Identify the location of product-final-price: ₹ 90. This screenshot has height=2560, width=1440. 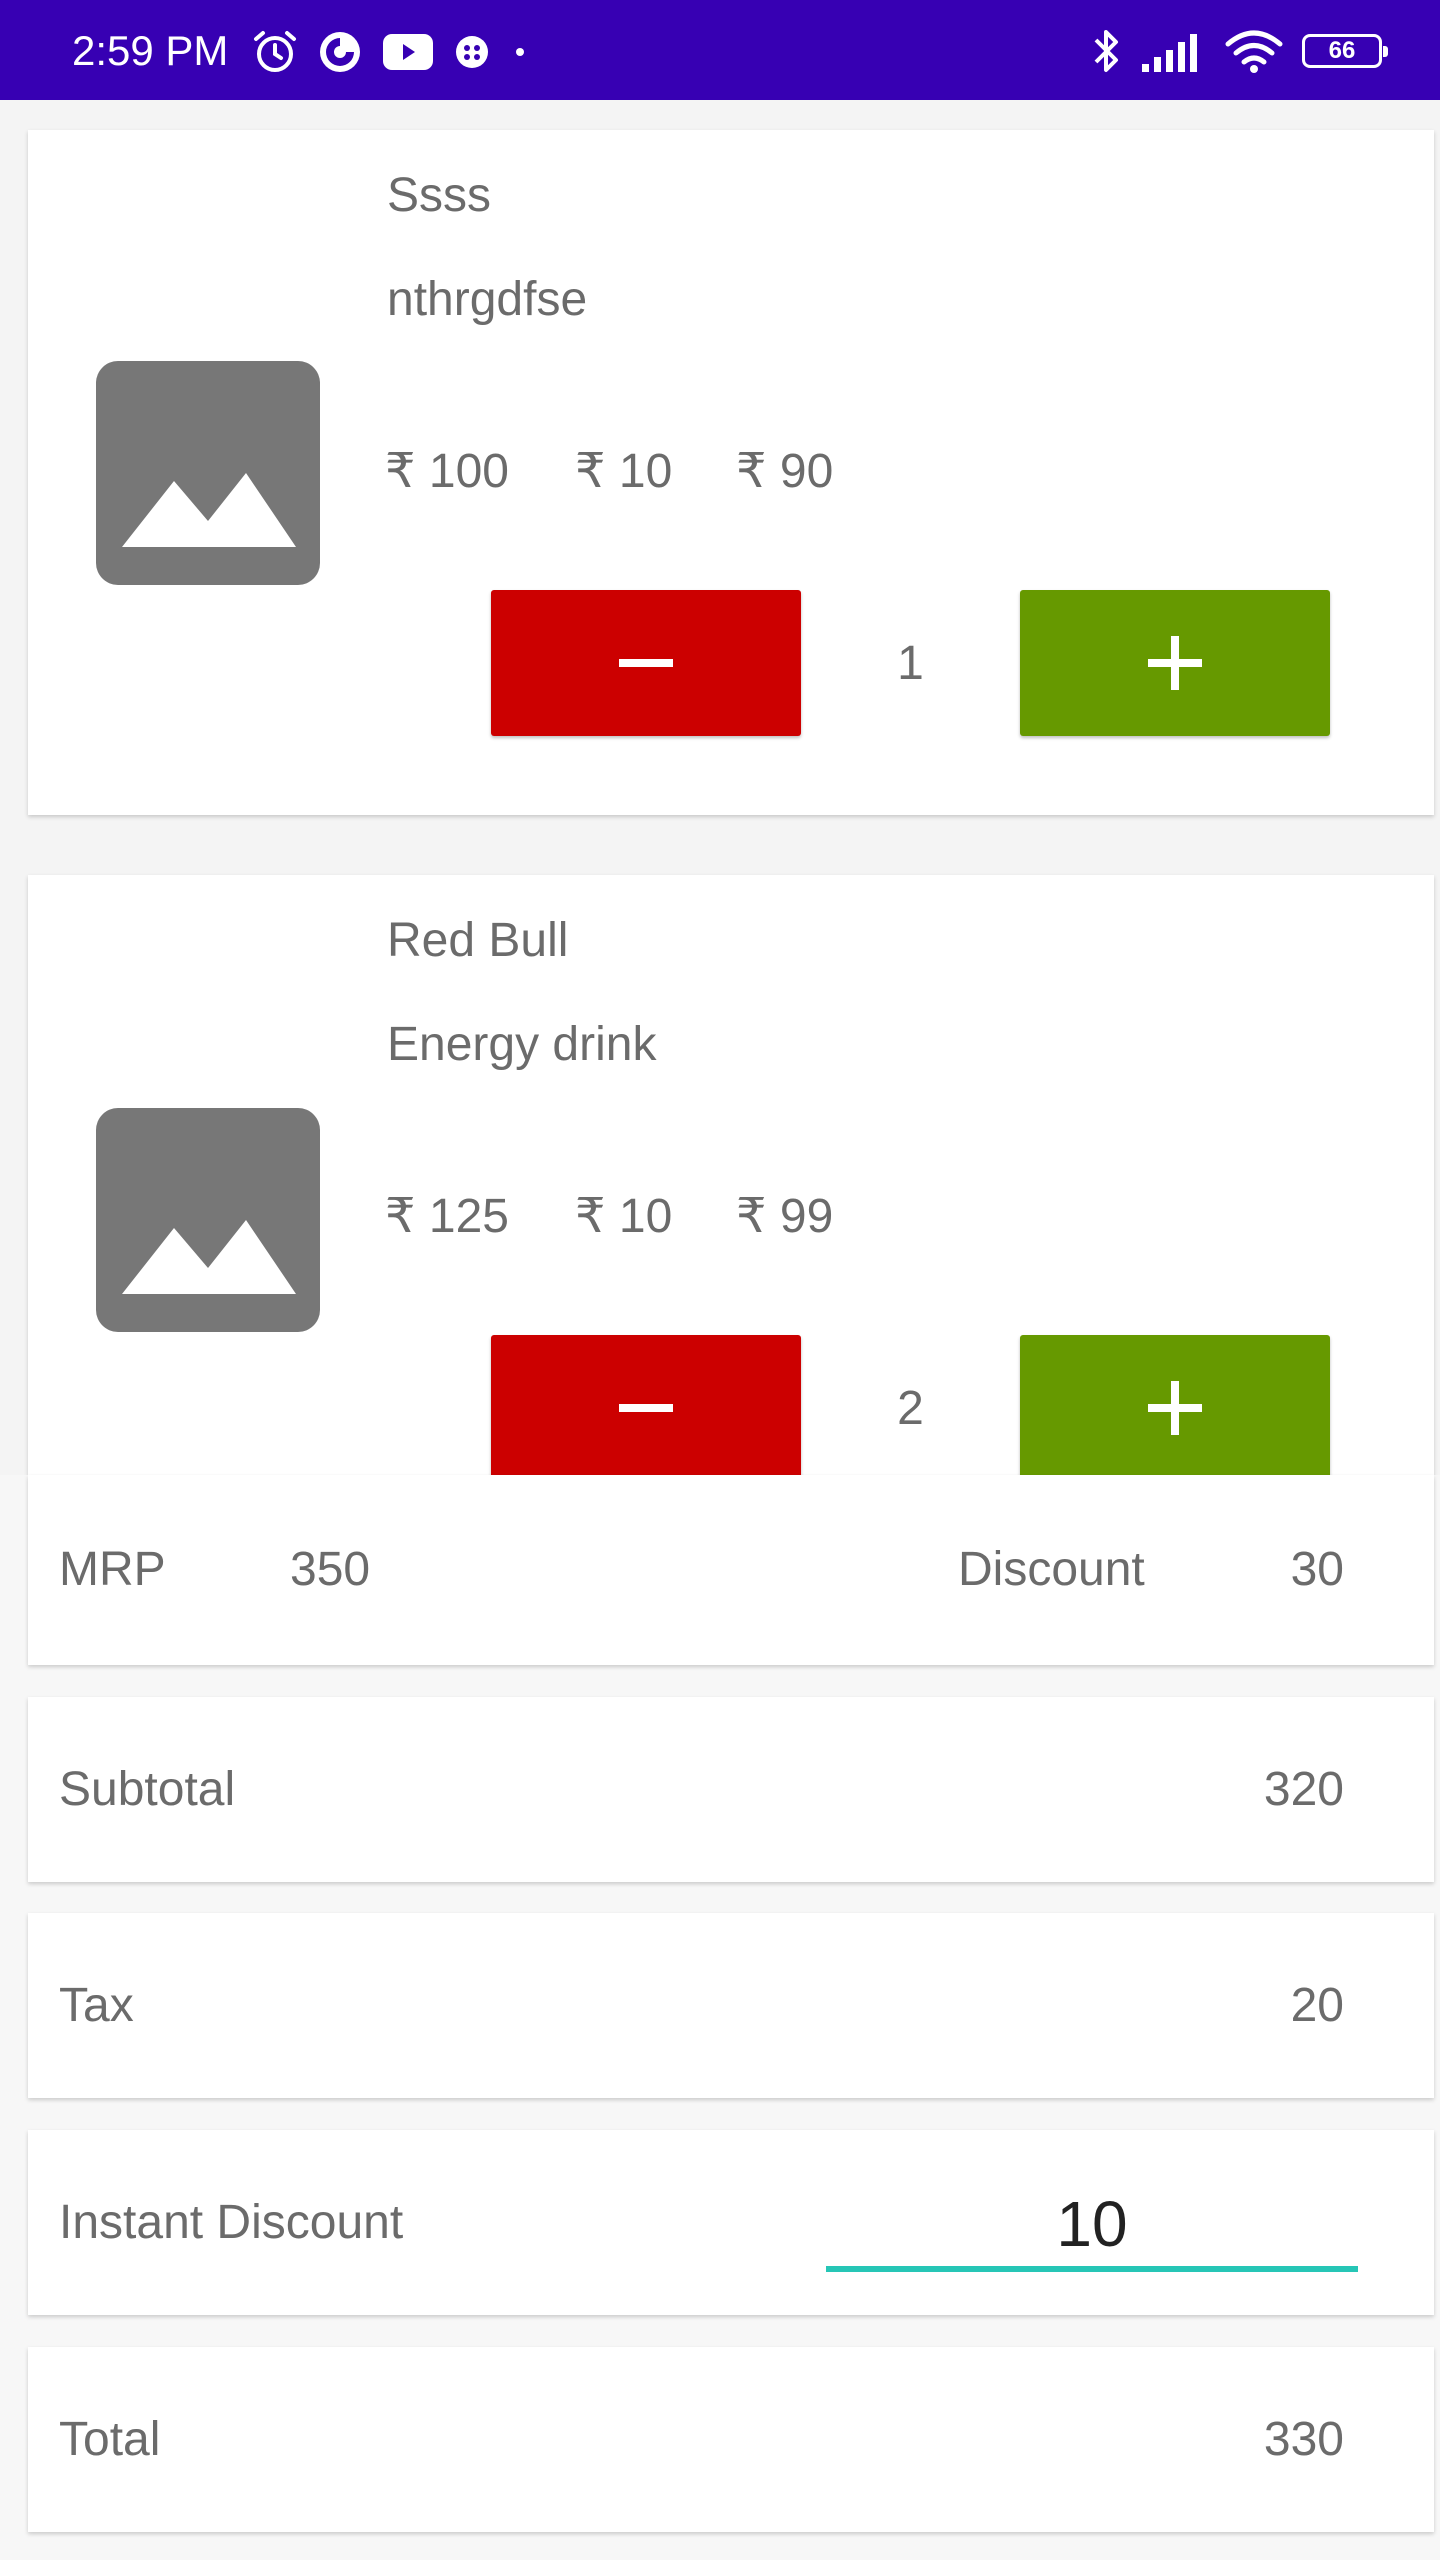
(785, 471).